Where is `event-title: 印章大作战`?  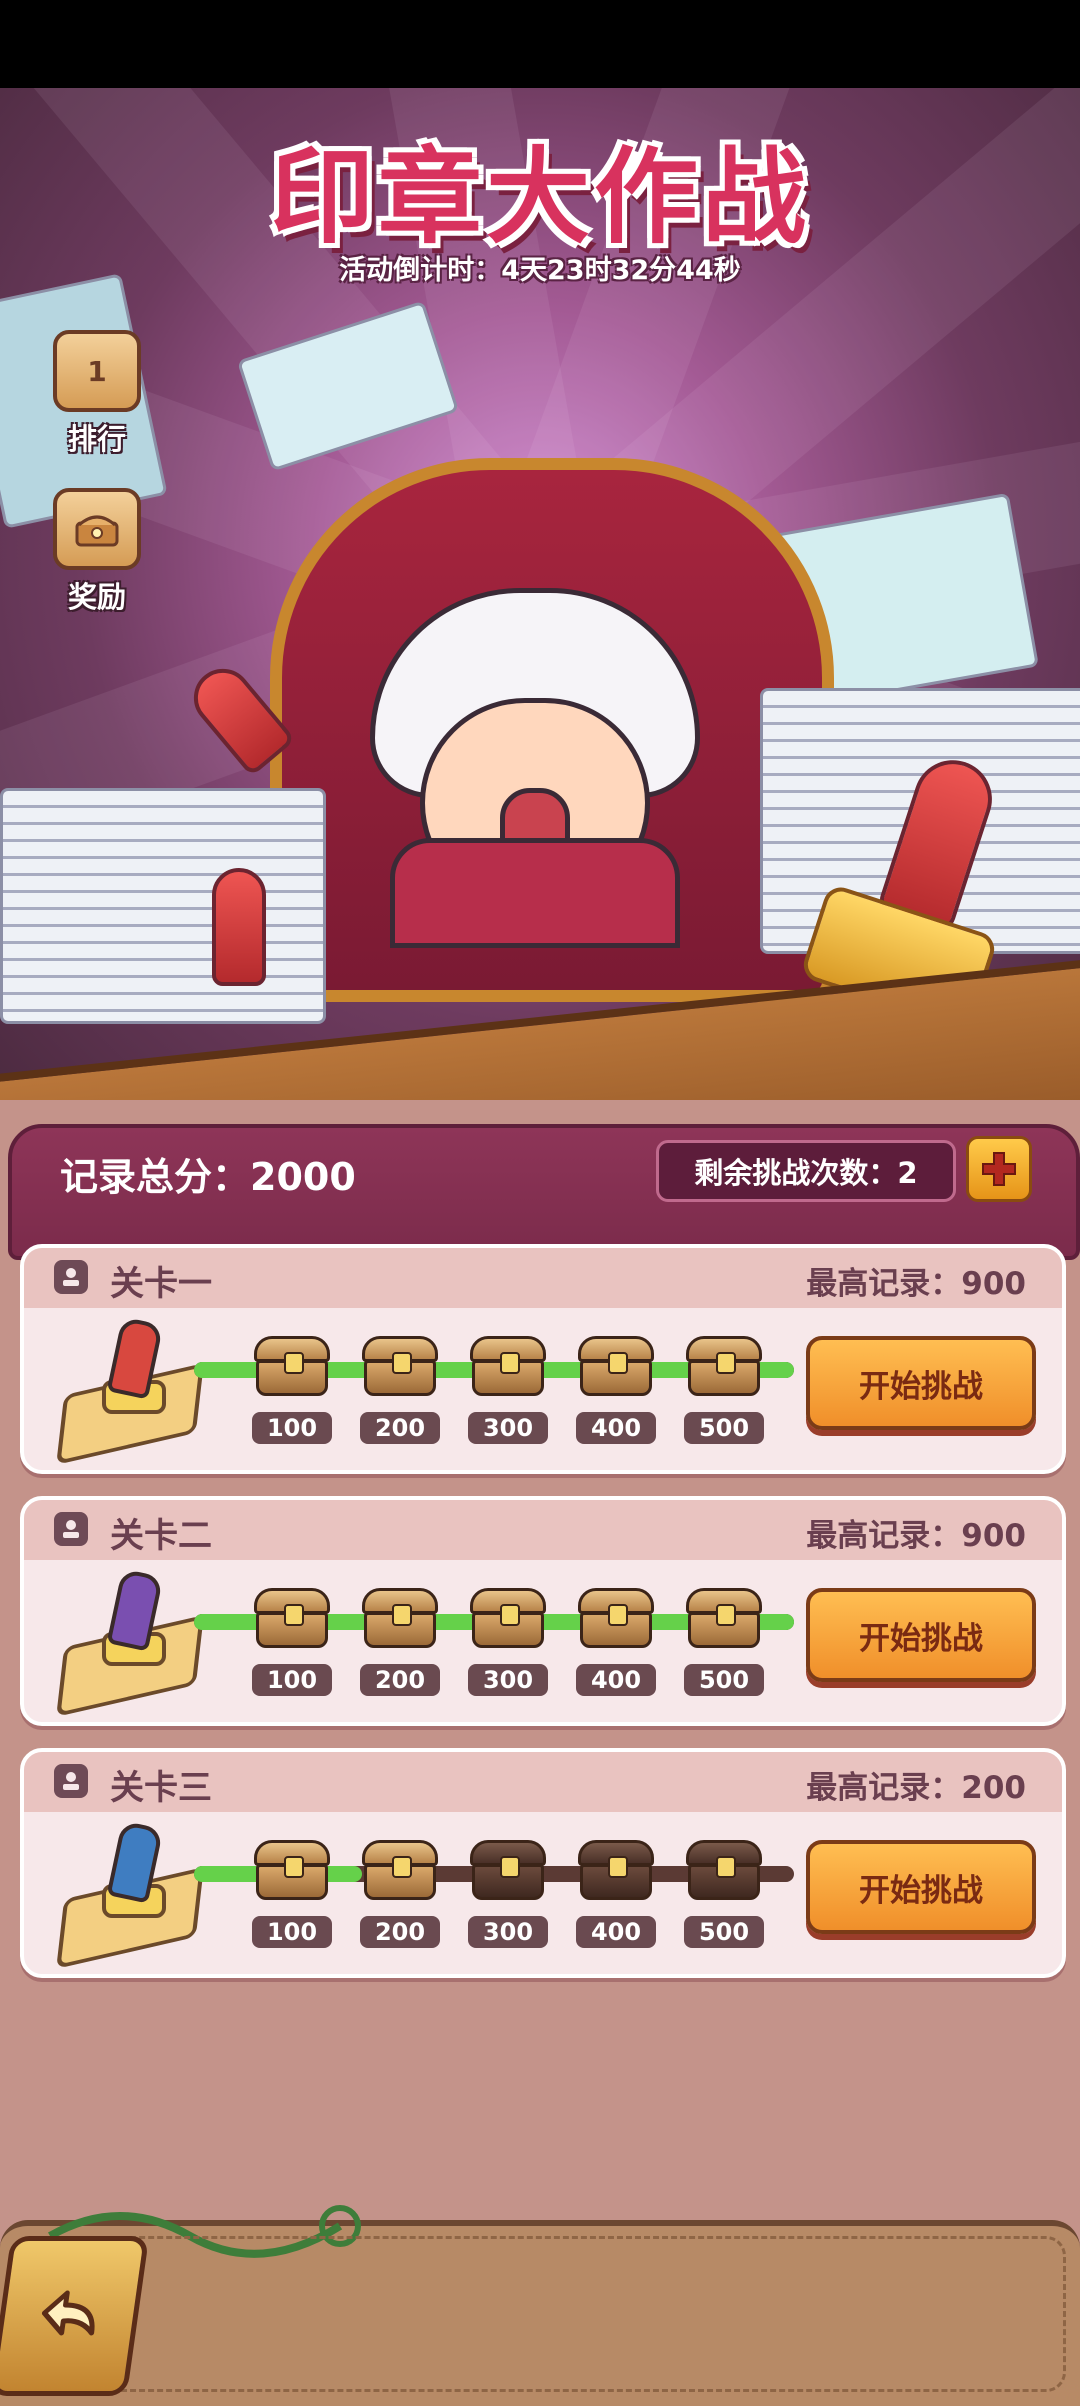 event-title: 印章大作战 is located at coordinates (539, 197).